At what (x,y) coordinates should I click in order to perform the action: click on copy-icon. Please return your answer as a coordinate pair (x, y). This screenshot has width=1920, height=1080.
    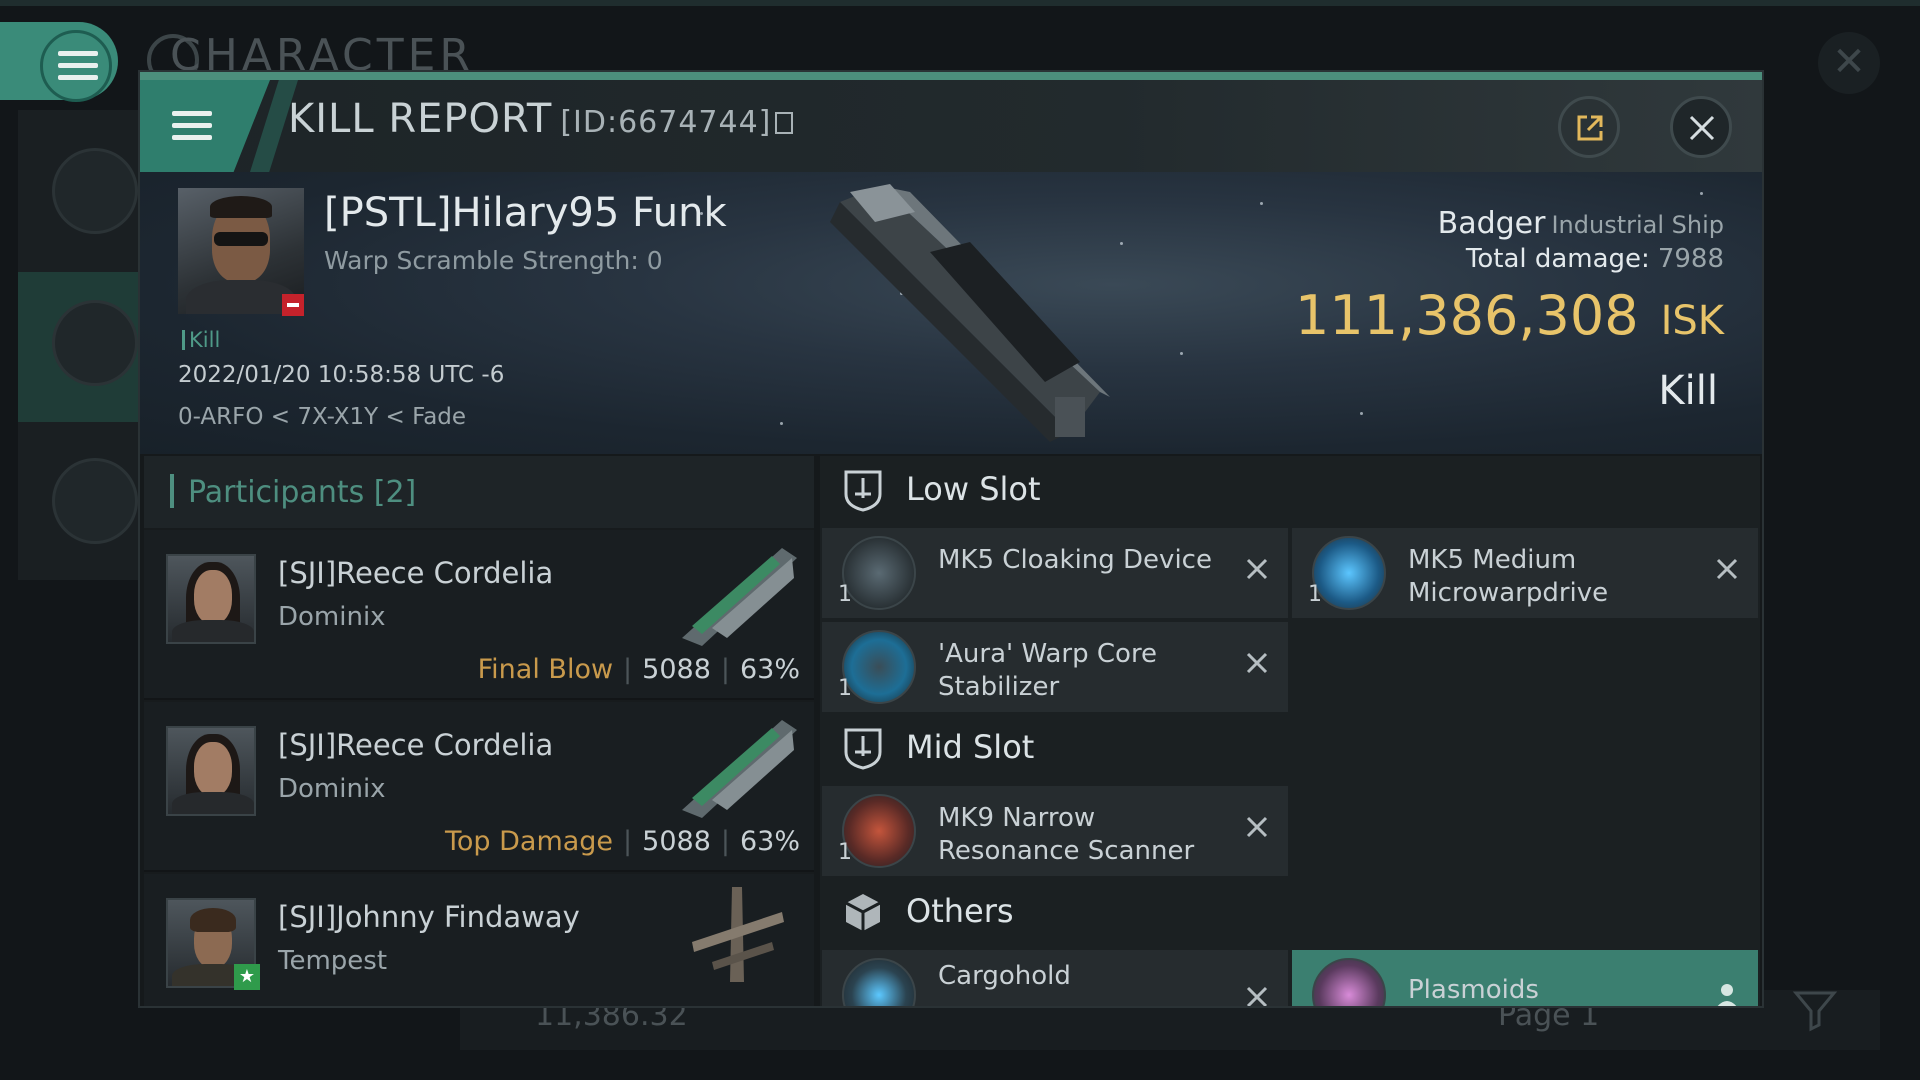
    Looking at the image, I should click on (784, 123).